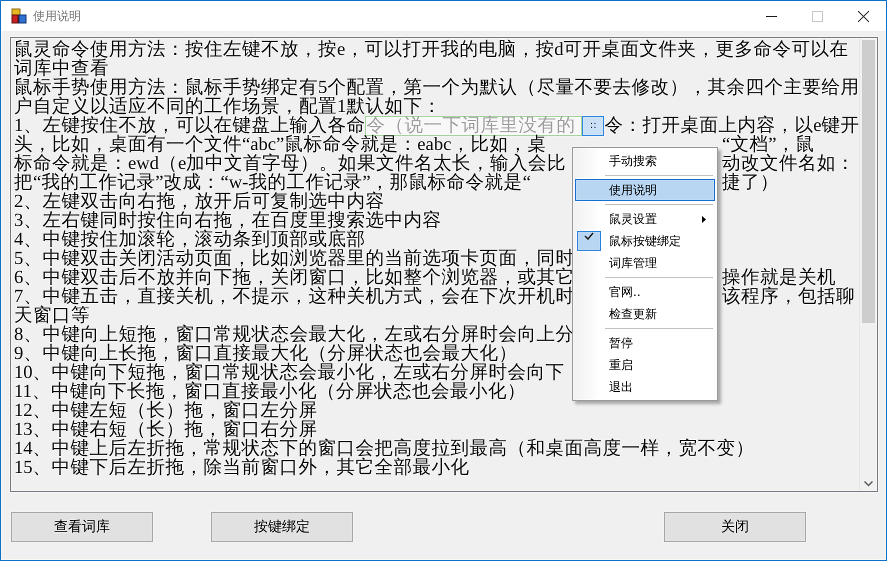  Describe the element at coordinates (788, 163) in the screenshot. I see `text-line: 动改文件名如：` at that location.